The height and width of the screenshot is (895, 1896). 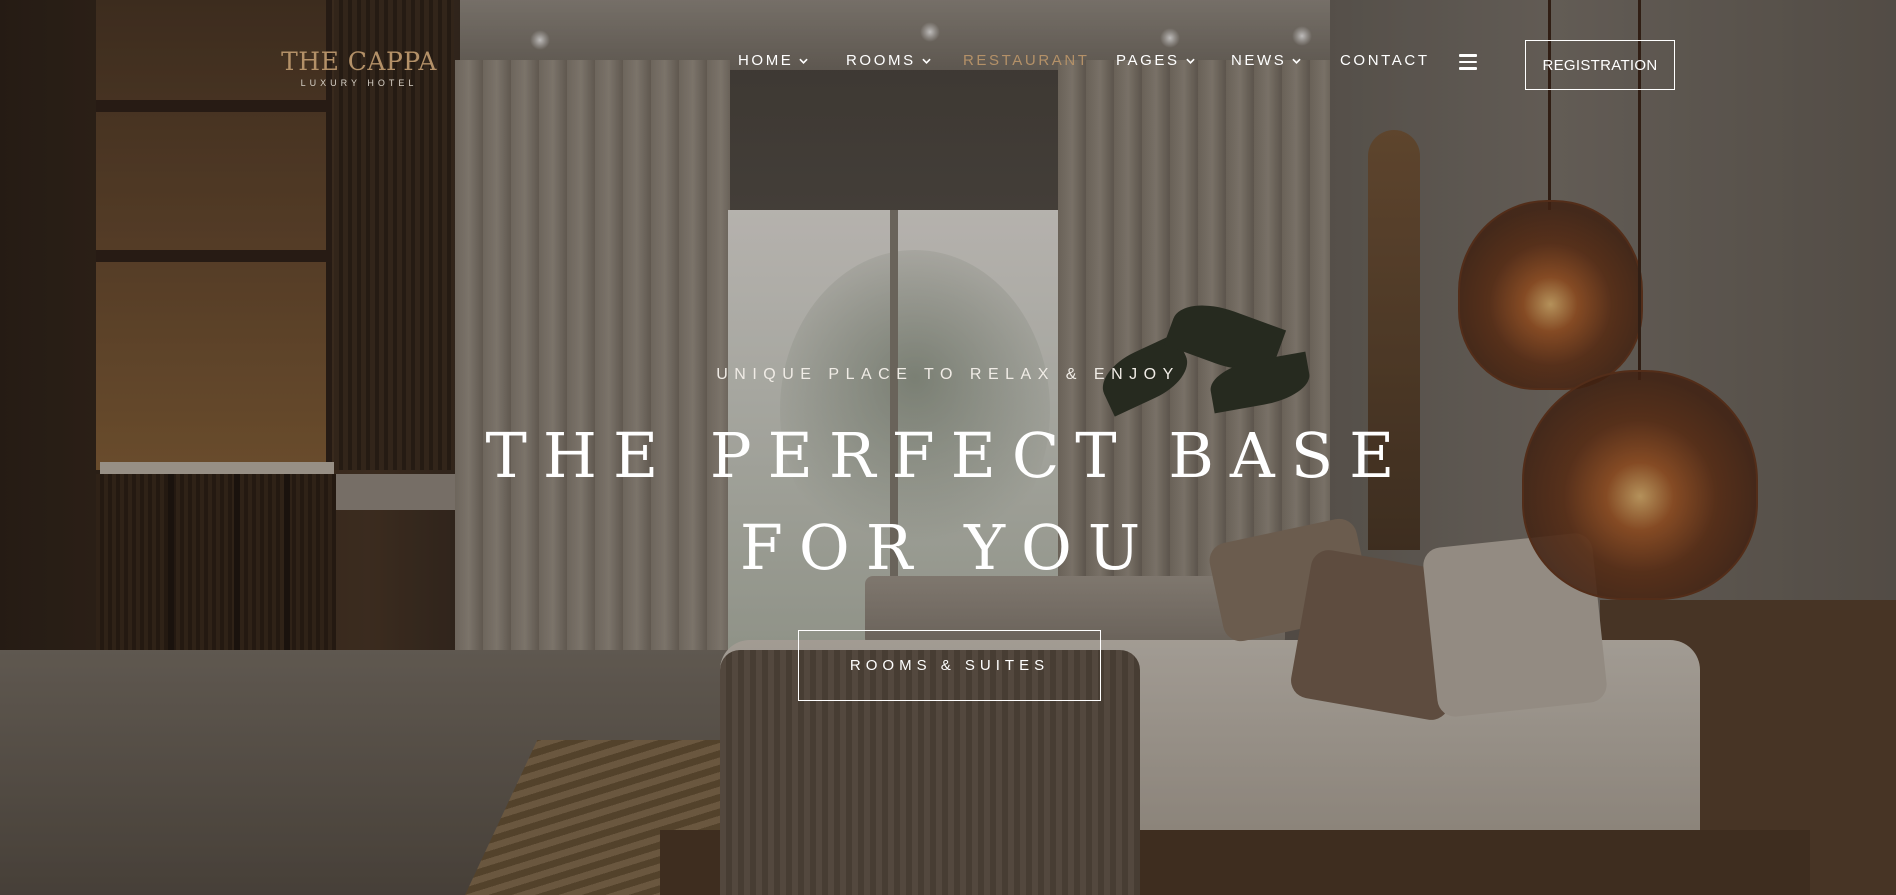 I want to click on hero-subtitle: UNIQUE PLACE TO RELAX & ENJOY, so click(x=948, y=374).